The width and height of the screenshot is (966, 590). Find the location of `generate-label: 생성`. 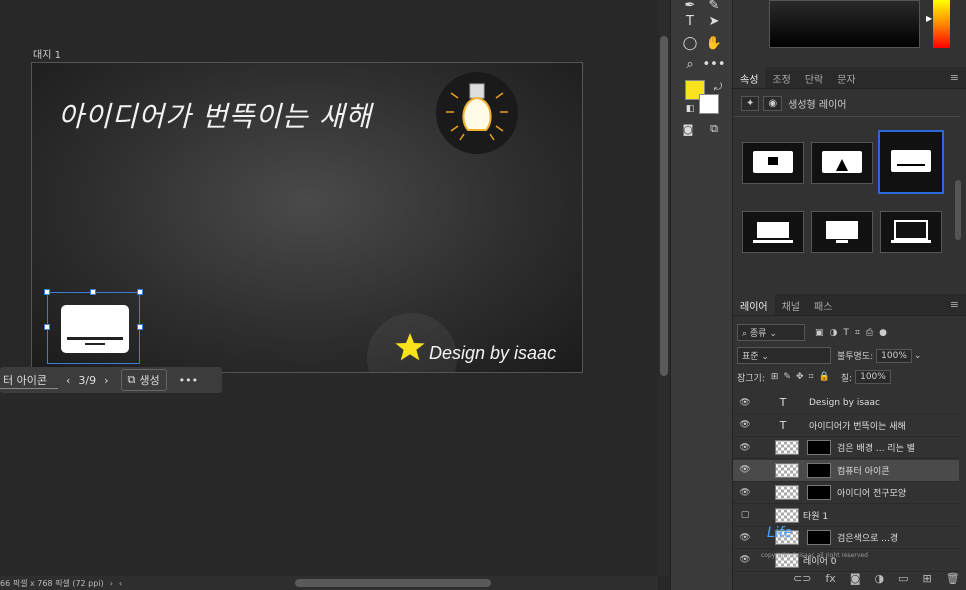

generate-label: 생성 is located at coordinates (149, 380).